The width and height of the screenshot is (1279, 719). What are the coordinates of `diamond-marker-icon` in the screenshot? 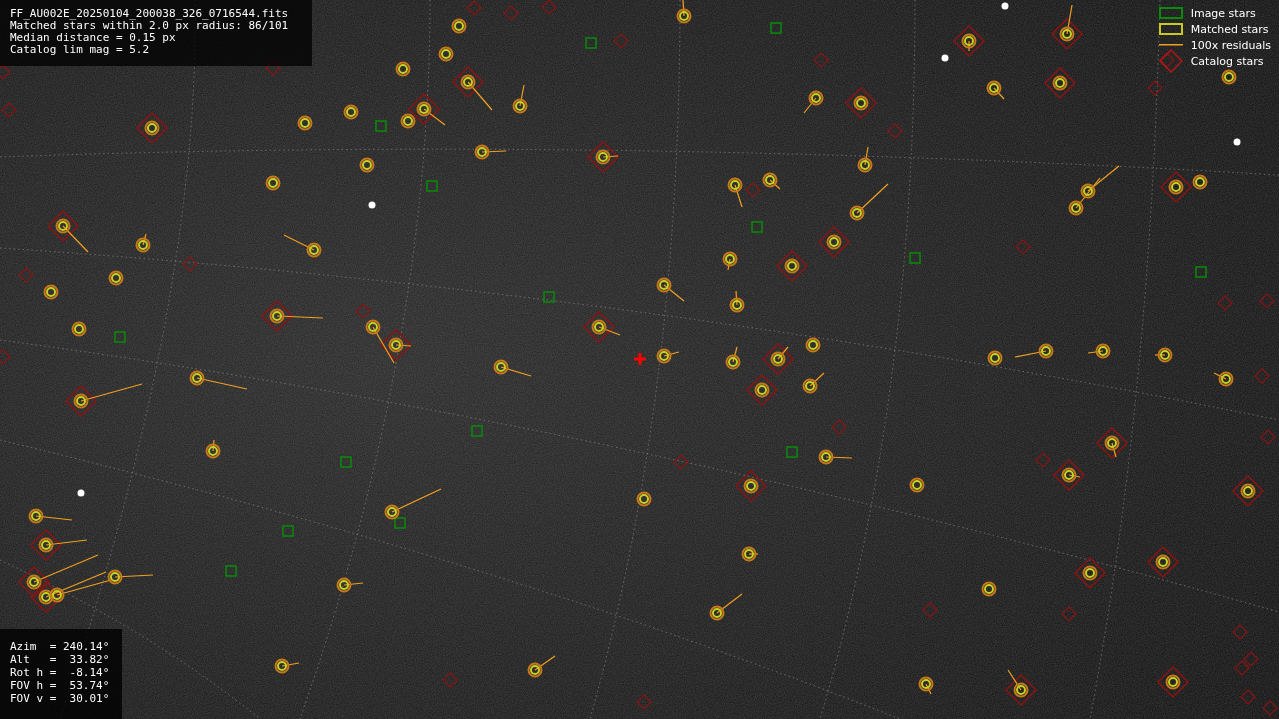 It's located at (1170, 61).